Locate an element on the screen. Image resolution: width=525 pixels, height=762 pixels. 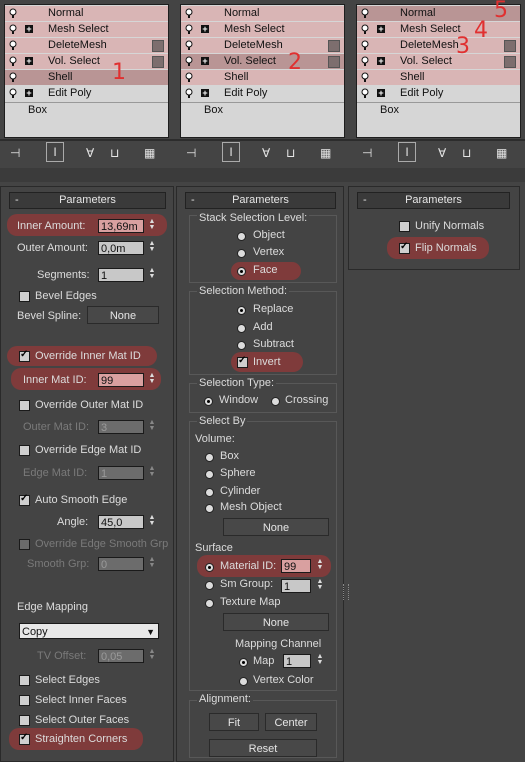
tv-offset-field: 0,05 is located at coordinates (121, 656).